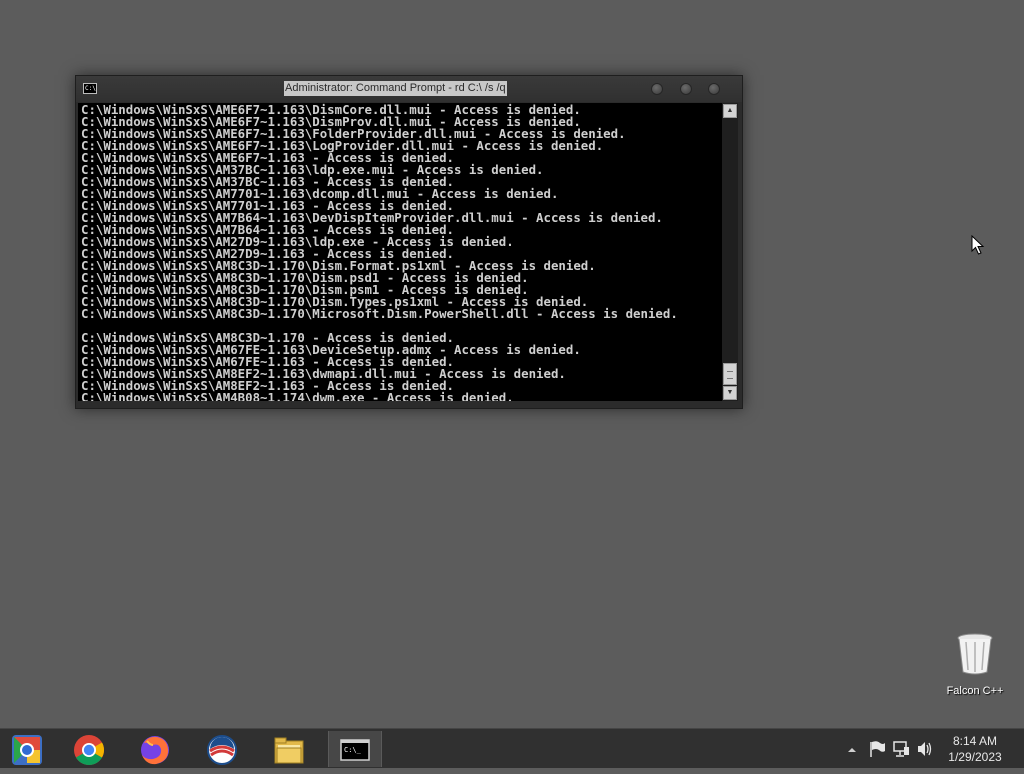 This screenshot has height=774, width=1024. I want to click on clock-time: 8:14 AM, so click(975, 741).